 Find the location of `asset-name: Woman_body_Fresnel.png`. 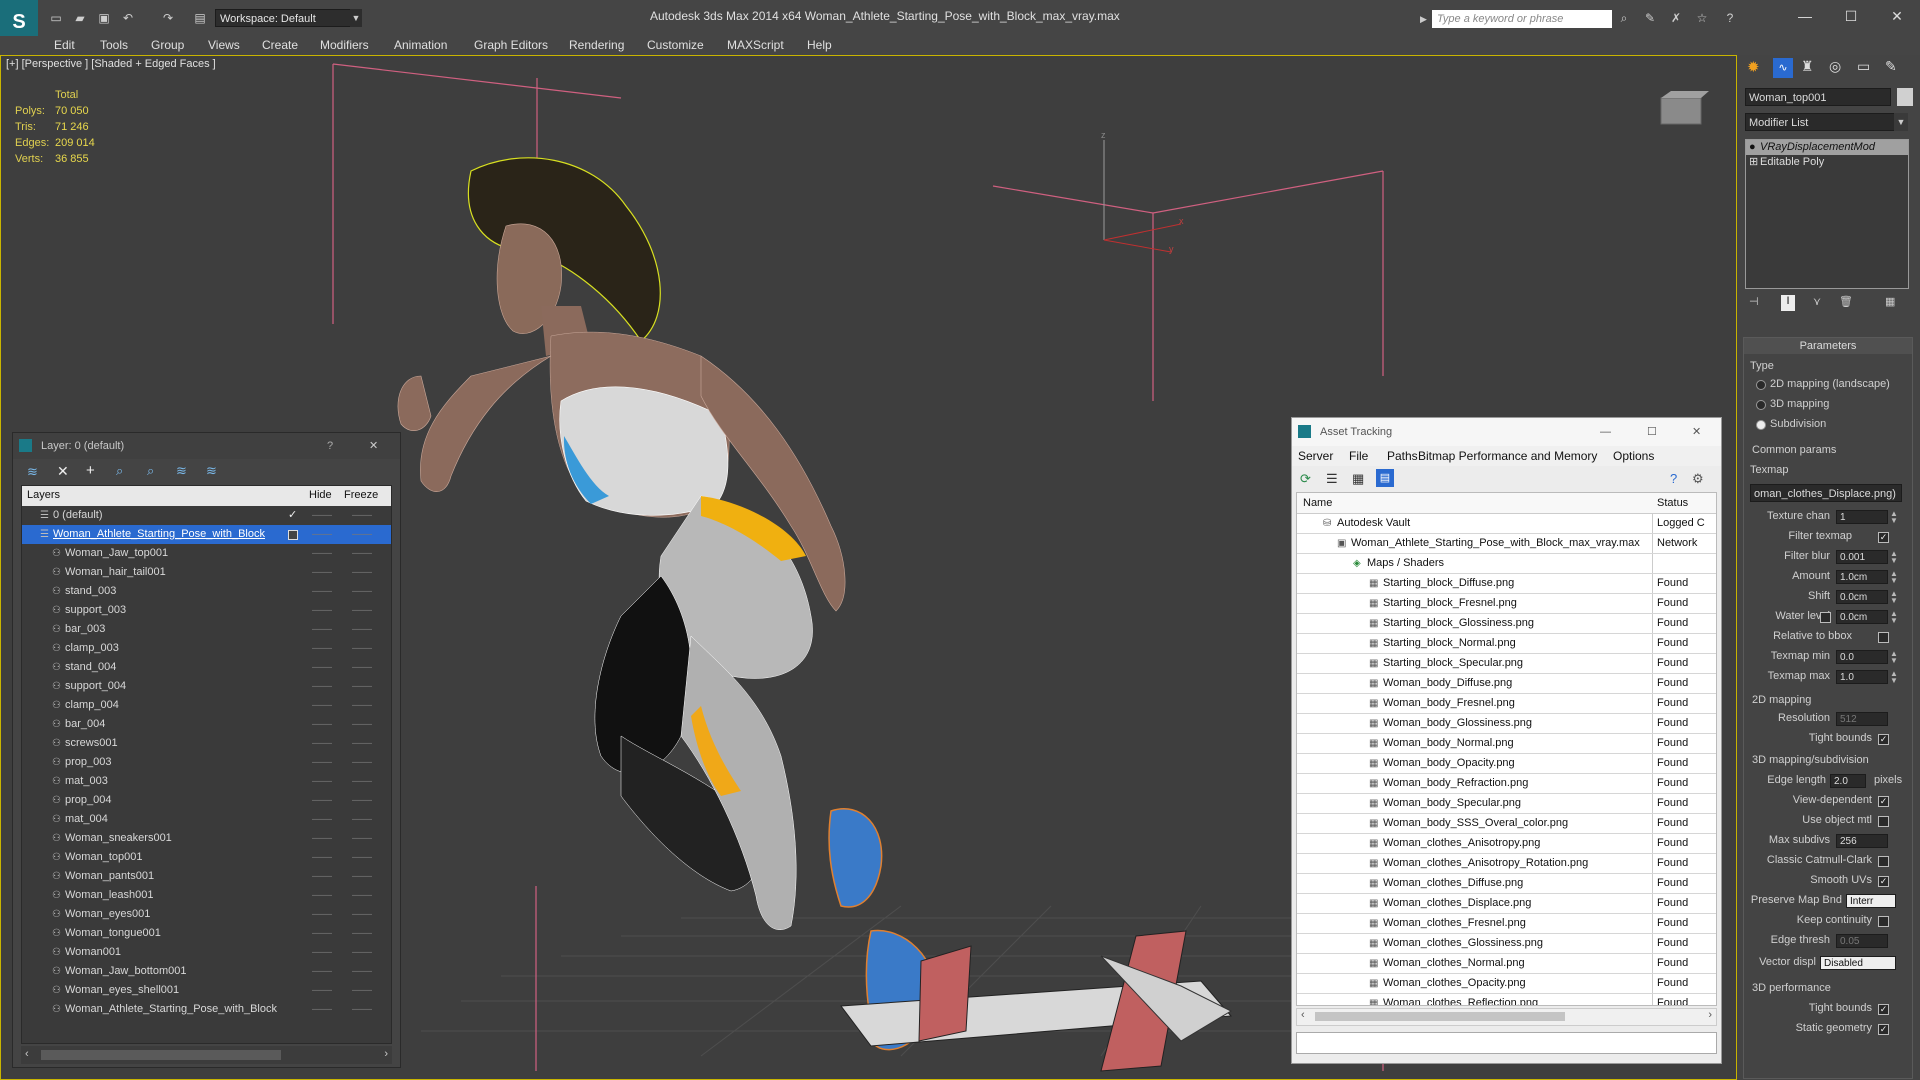

asset-name: Woman_body_Fresnel.png is located at coordinates (1449, 703).